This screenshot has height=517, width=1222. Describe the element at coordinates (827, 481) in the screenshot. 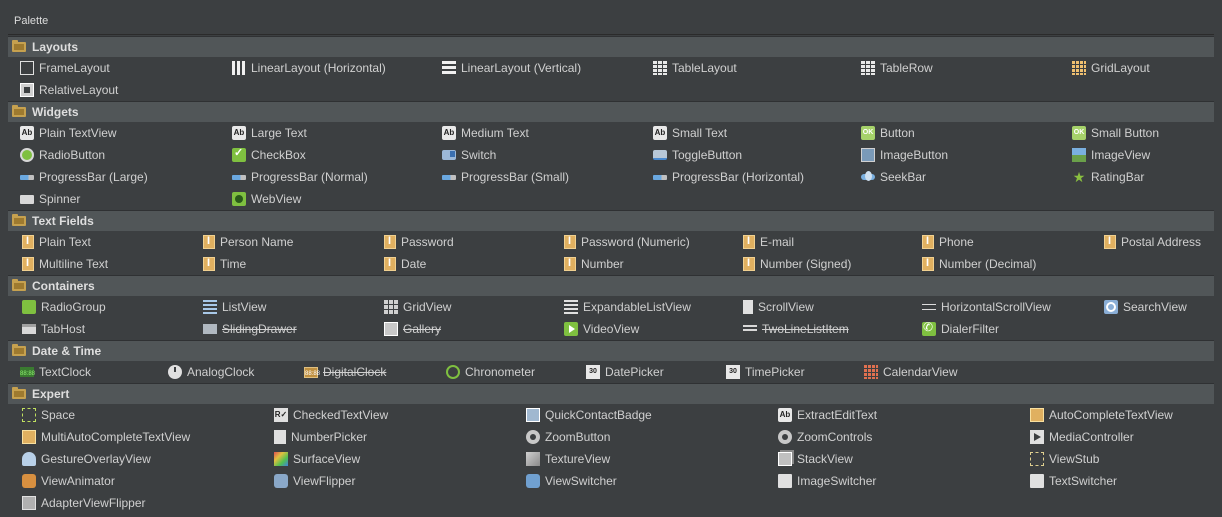

I see `palette-item-imageswitcher: ImageSwitcher` at that location.